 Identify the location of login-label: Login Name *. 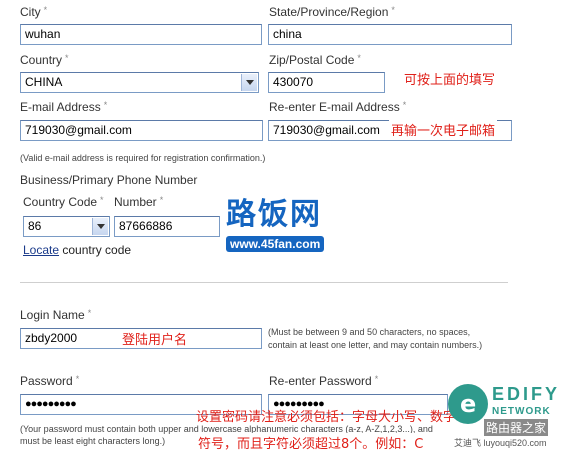
(56, 315).